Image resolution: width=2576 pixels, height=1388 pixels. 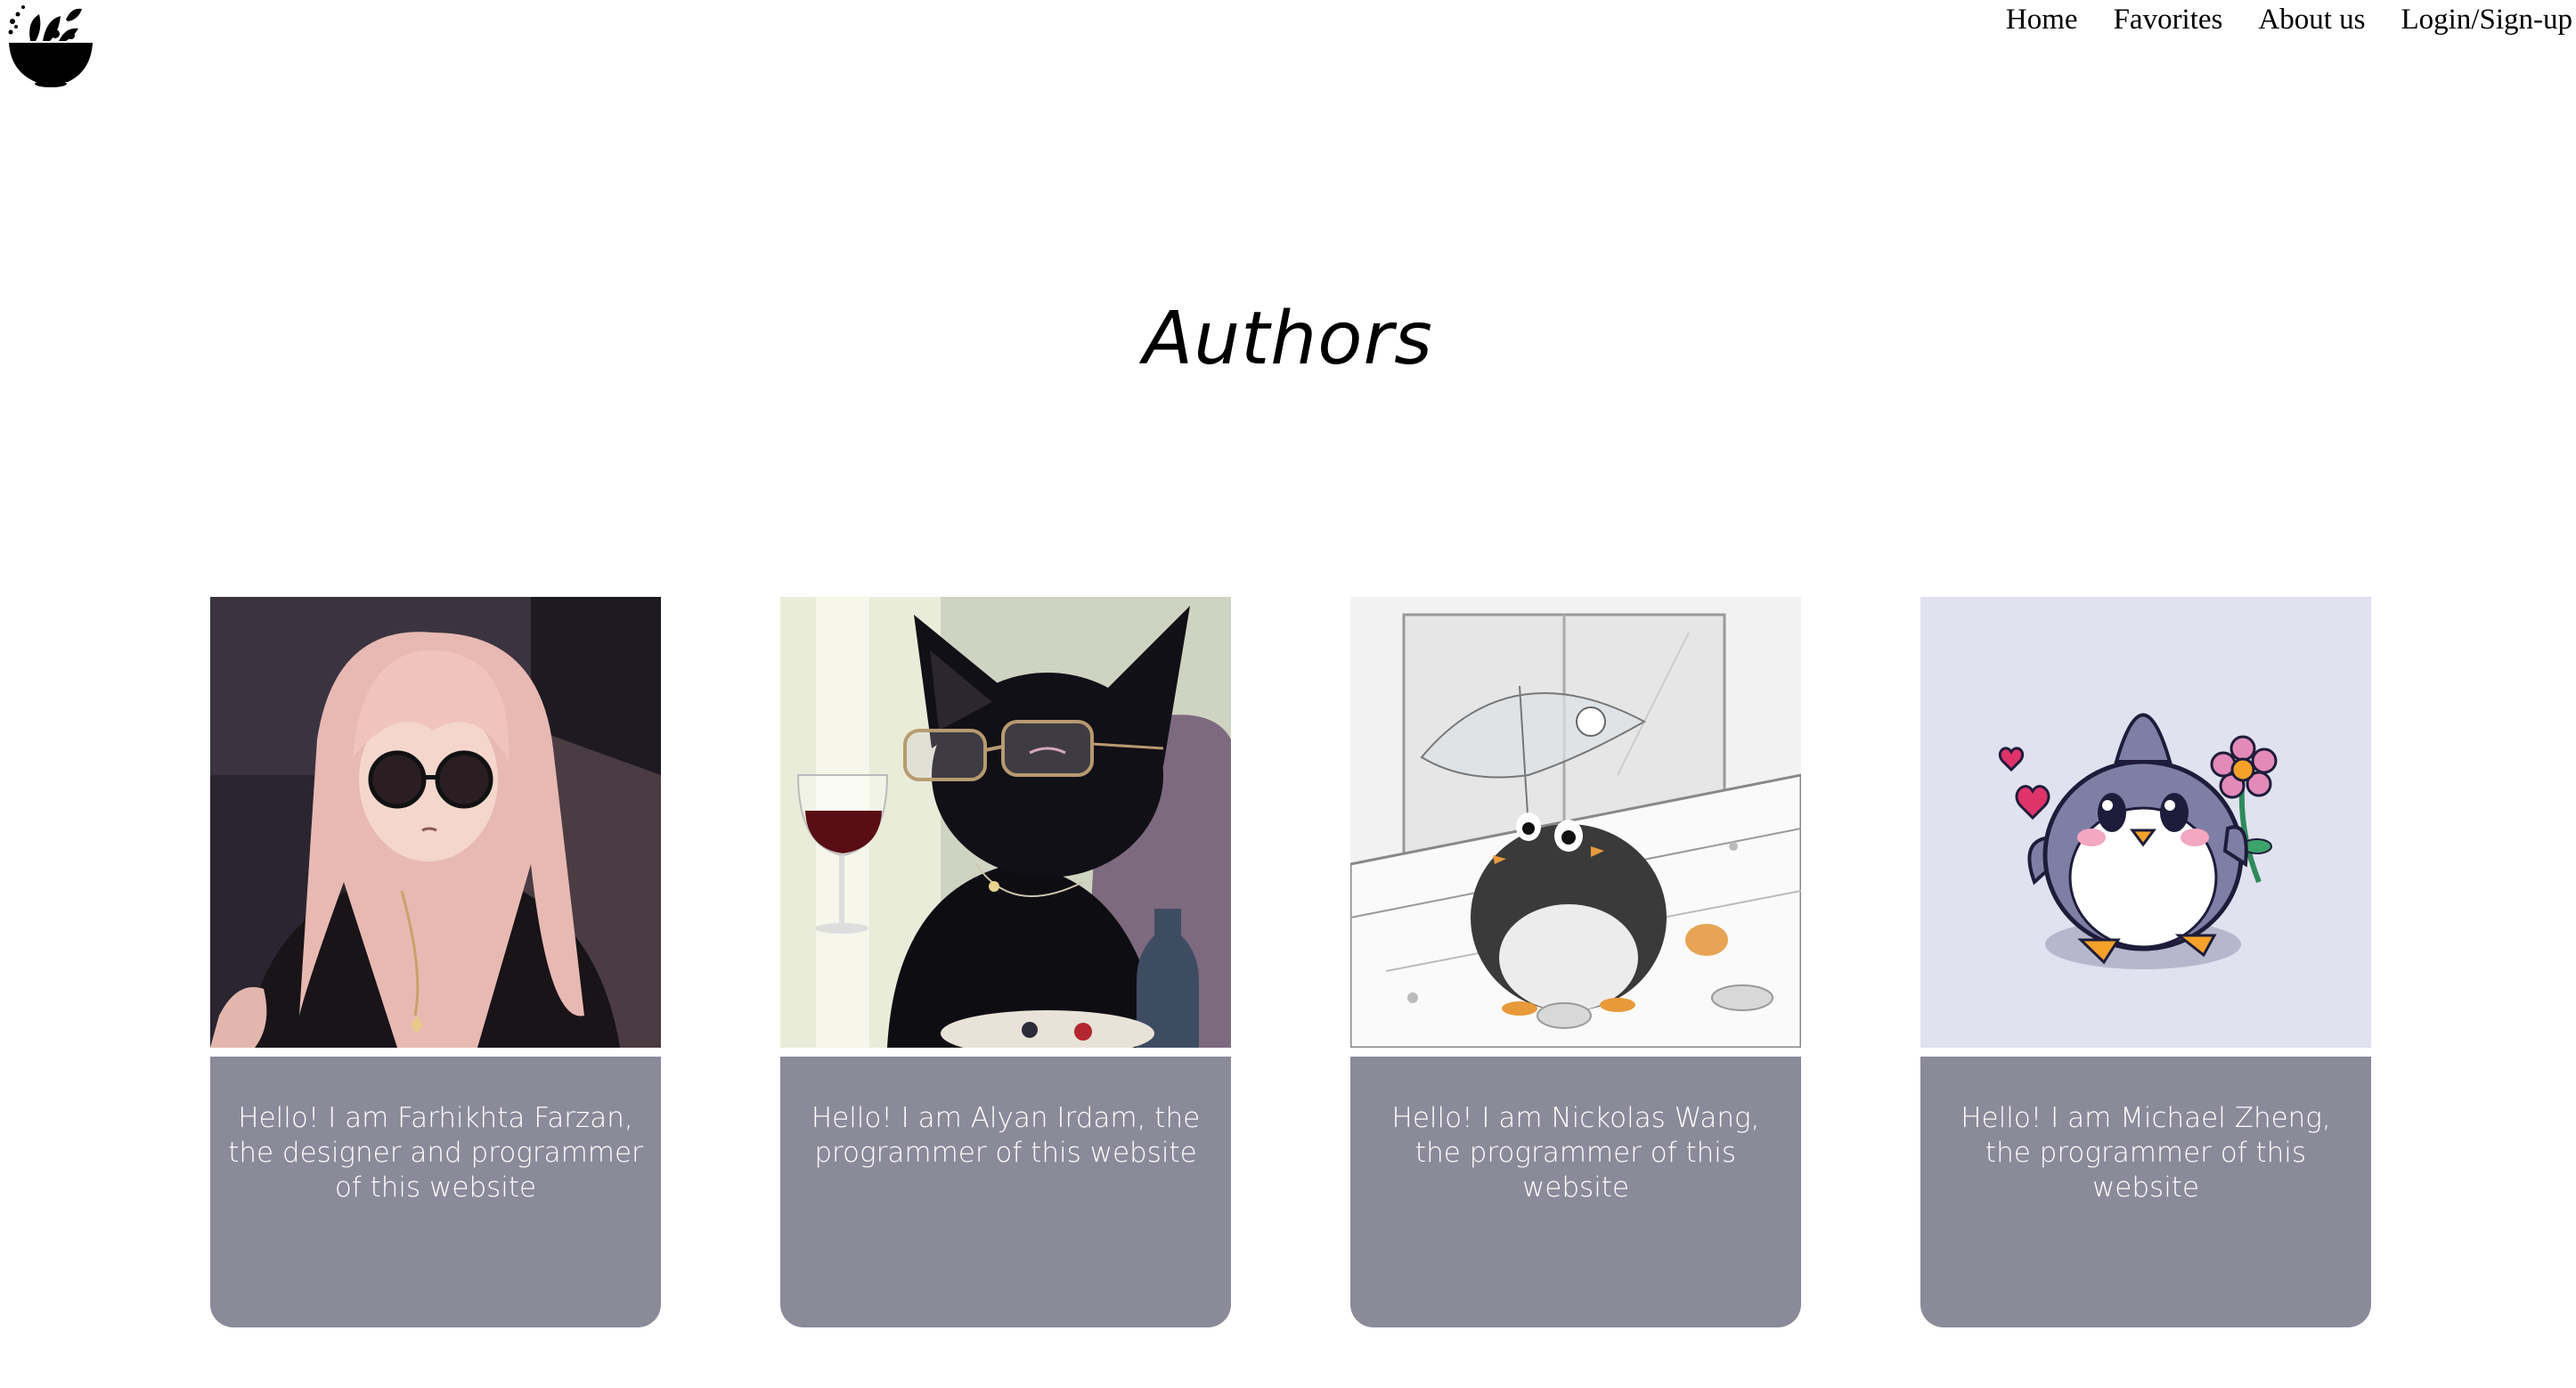 I want to click on nav-about-us-link: About us, so click(x=2312, y=20).